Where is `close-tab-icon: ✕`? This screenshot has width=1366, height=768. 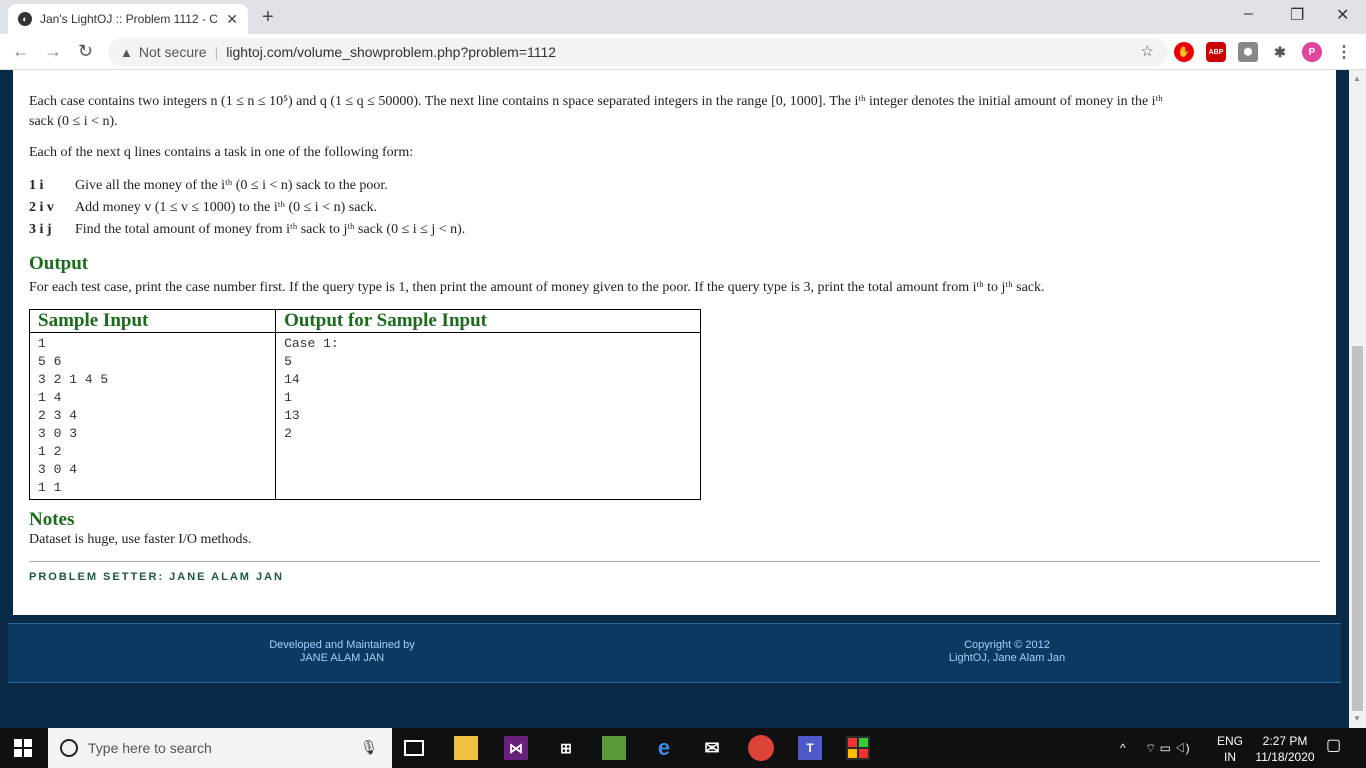 close-tab-icon: ✕ is located at coordinates (232, 19).